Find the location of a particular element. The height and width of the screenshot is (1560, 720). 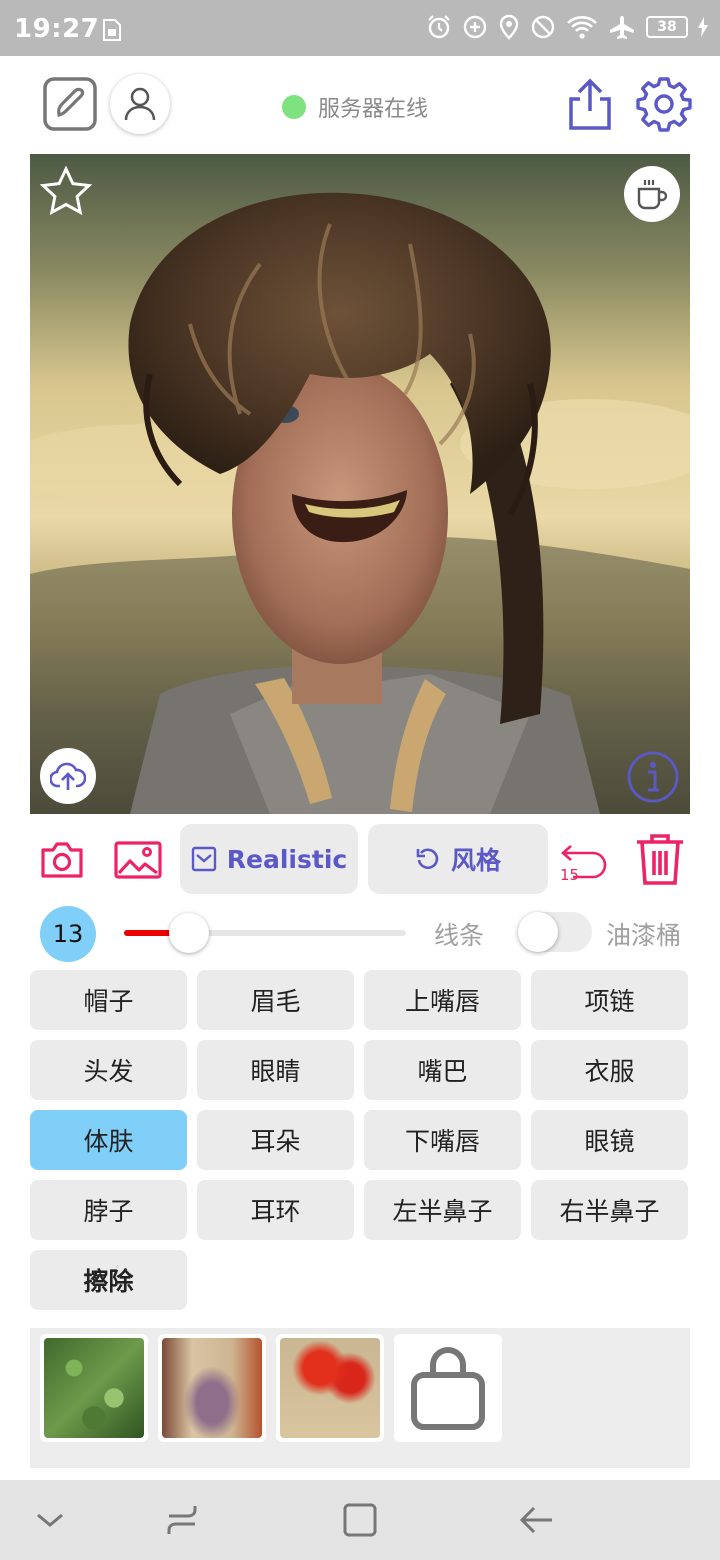

profile-button is located at coordinates (140, 104).